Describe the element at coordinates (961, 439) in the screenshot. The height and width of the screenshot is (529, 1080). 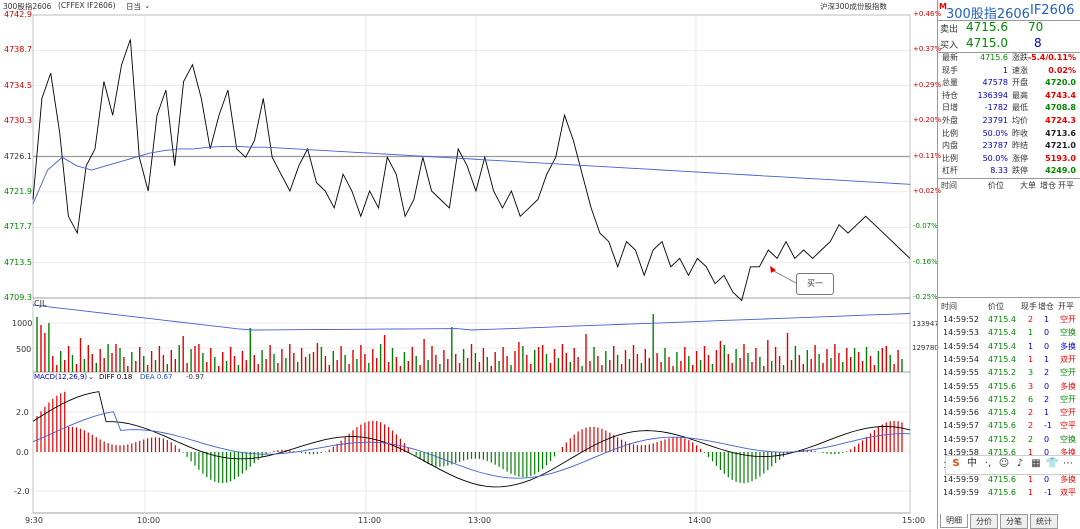
I see `trade-cell: 14:59:57` at that location.